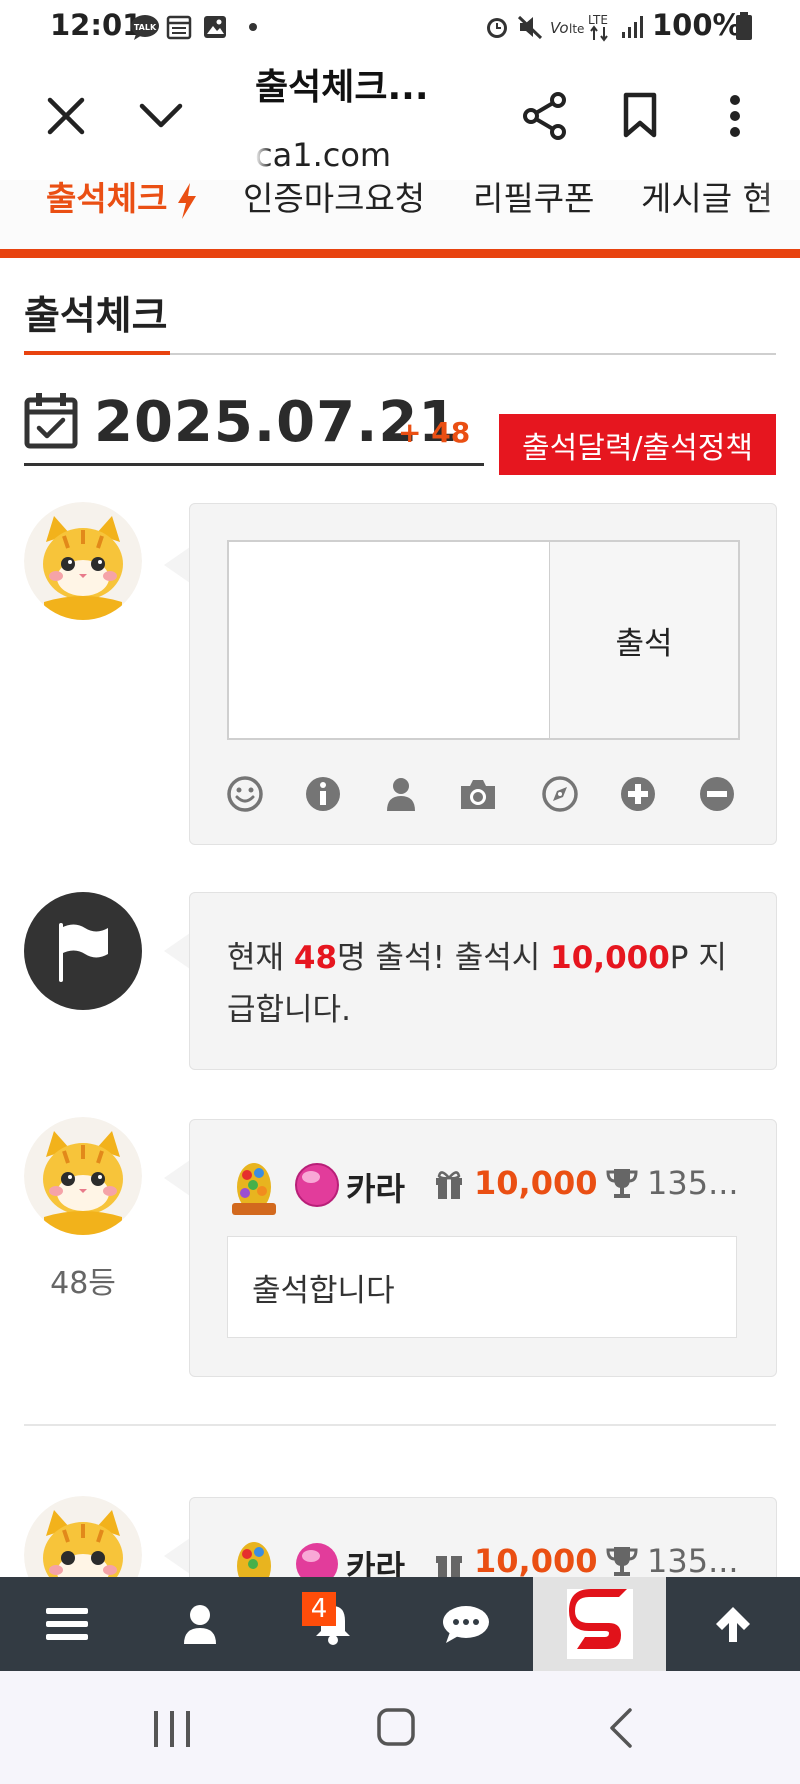 This screenshot has width=800, height=1784. I want to click on site-logo, so click(599, 1624).